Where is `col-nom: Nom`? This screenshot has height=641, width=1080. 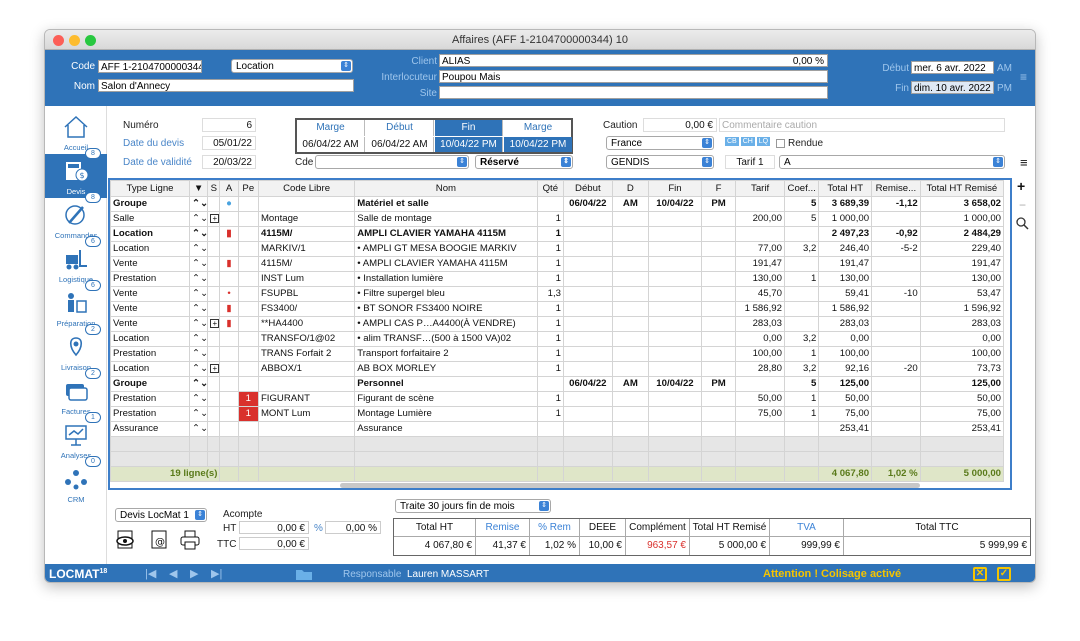 col-nom: Nom is located at coordinates (446, 188).